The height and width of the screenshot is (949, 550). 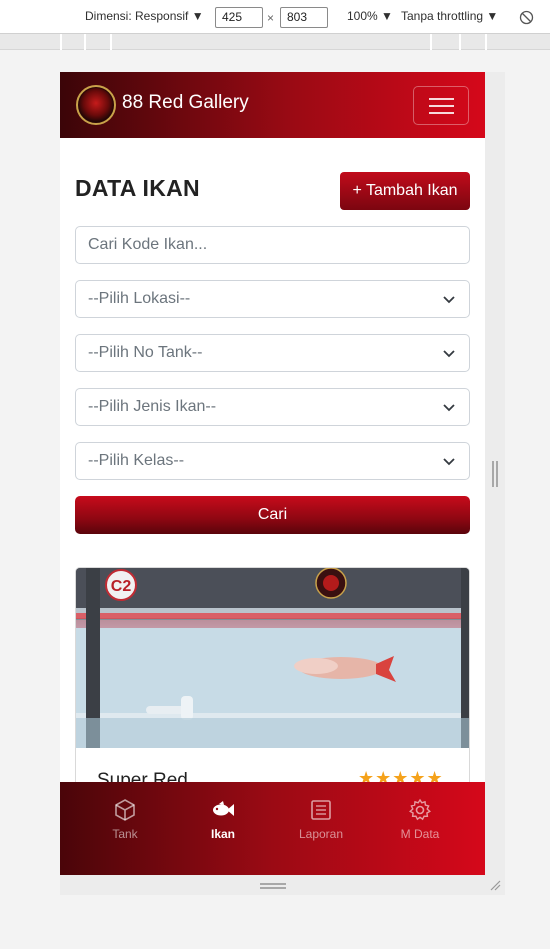 I want to click on nav-label-m-data: M Data, so click(x=420, y=834).